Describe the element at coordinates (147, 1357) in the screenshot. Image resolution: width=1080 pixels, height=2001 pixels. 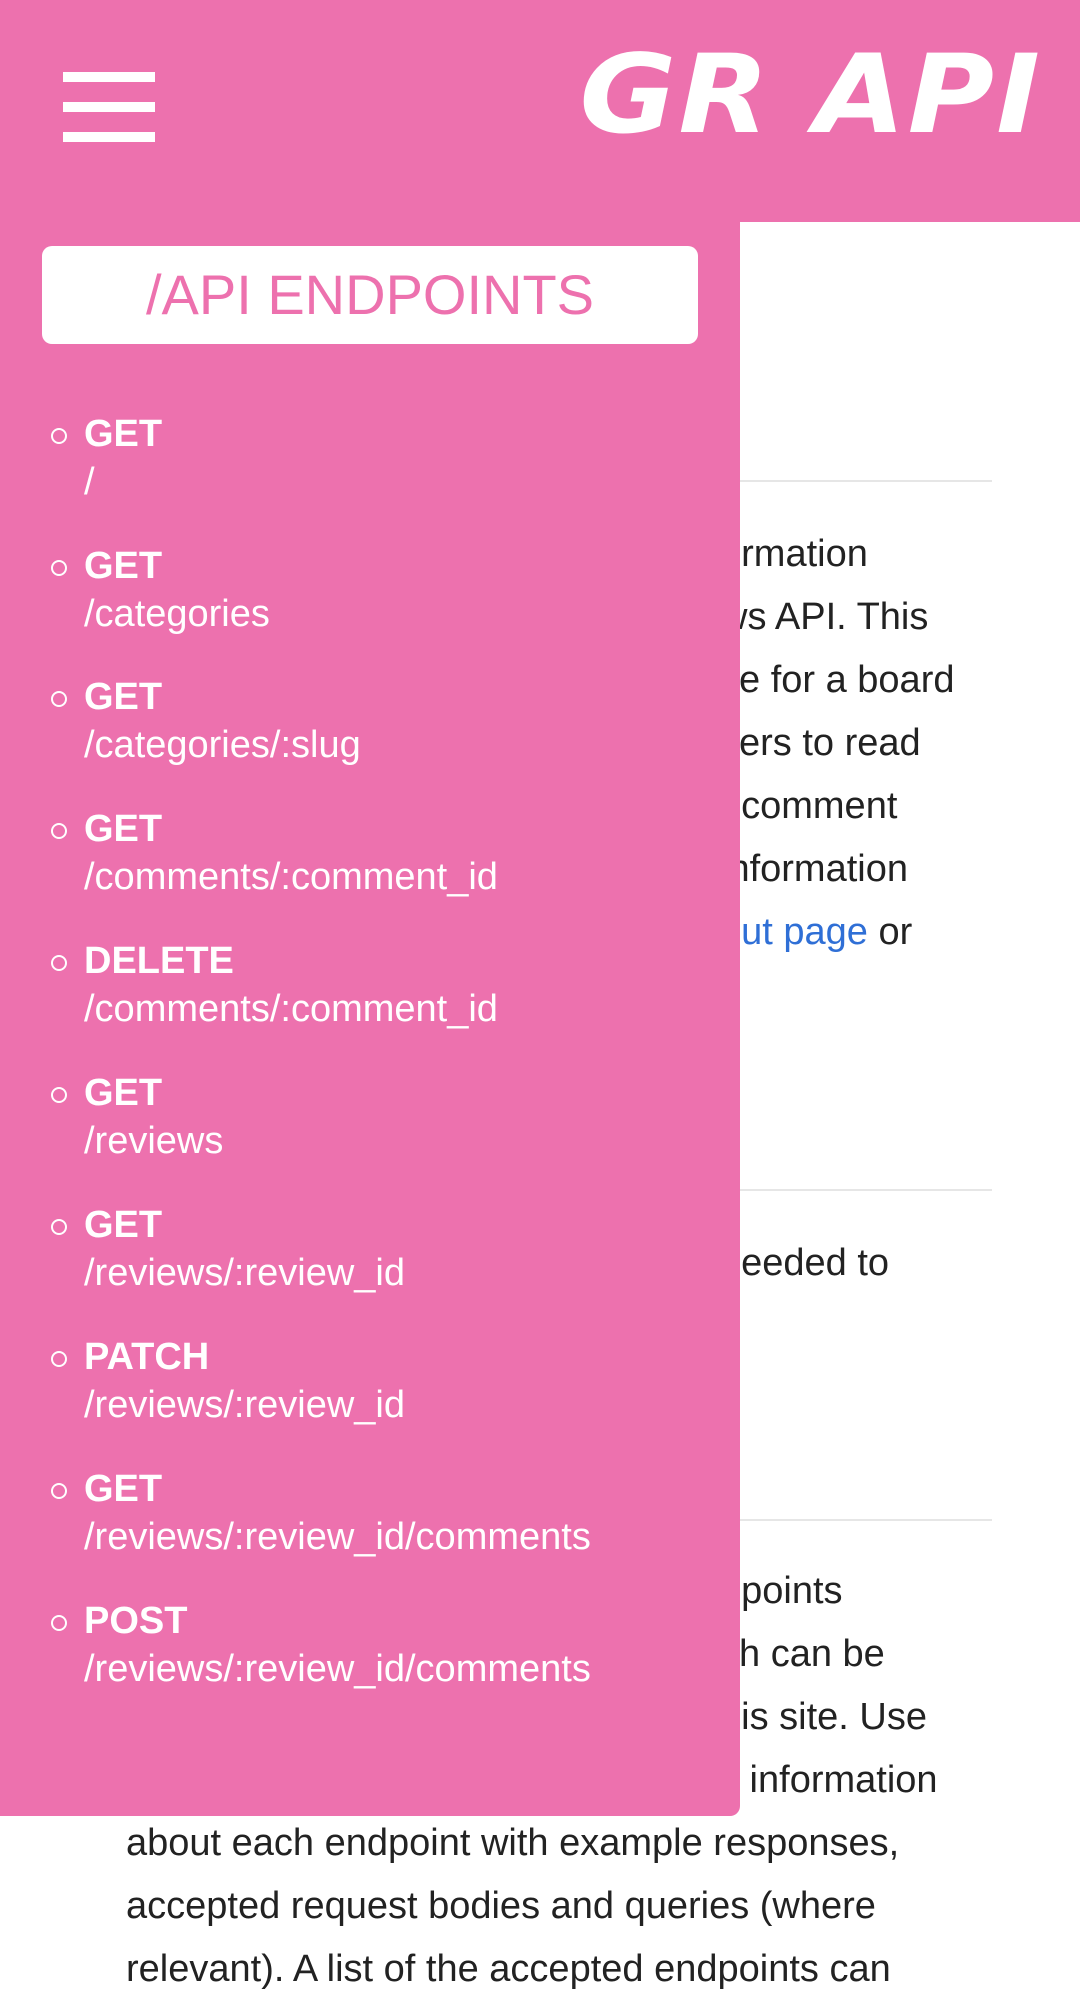
I see `endpoint-method: PATCH` at that location.